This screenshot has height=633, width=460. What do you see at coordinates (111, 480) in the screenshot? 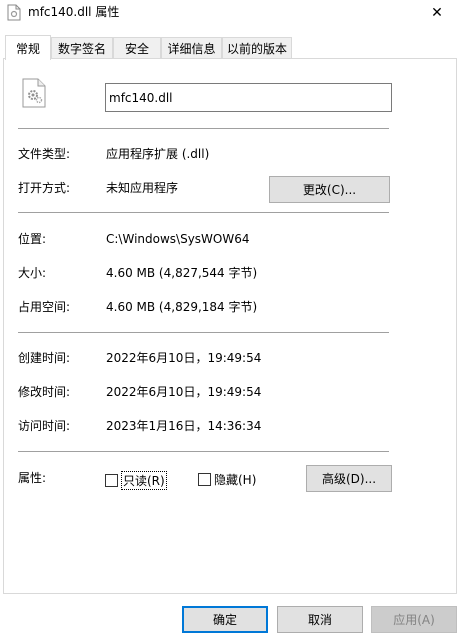
I see `readonly-checkbox-box` at bounding box center [111, 480].